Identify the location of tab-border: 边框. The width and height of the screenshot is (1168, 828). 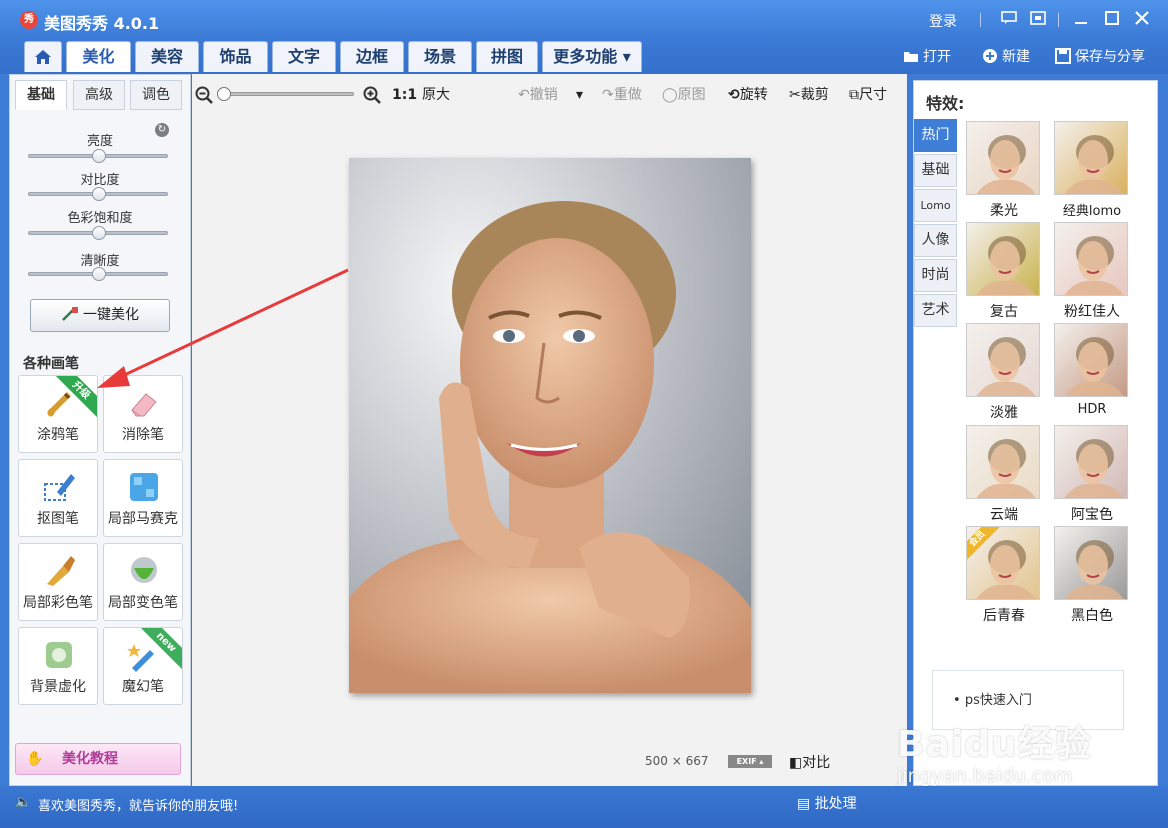
(372, 56).